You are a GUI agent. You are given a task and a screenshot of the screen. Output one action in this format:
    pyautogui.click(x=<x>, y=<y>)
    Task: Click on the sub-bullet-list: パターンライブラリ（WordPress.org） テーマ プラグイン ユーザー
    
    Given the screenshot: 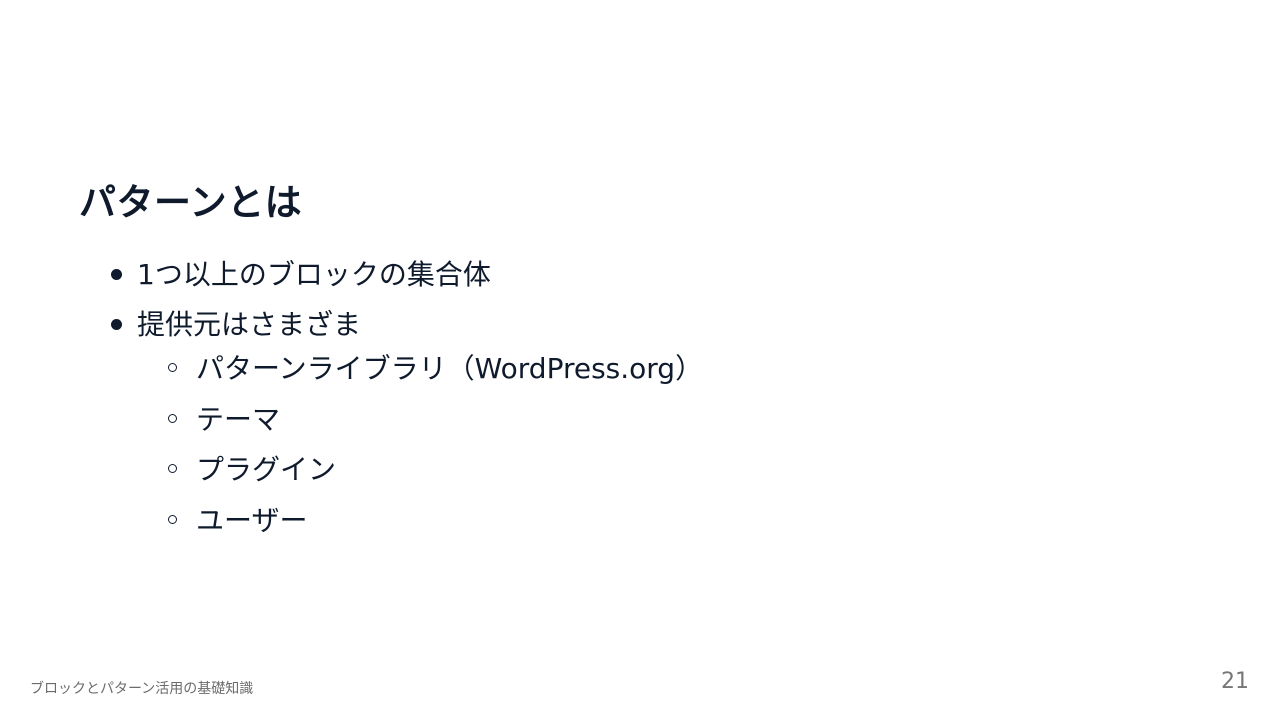 What is the action you would take?
    pyautogui.click(x=420, y=445)
    